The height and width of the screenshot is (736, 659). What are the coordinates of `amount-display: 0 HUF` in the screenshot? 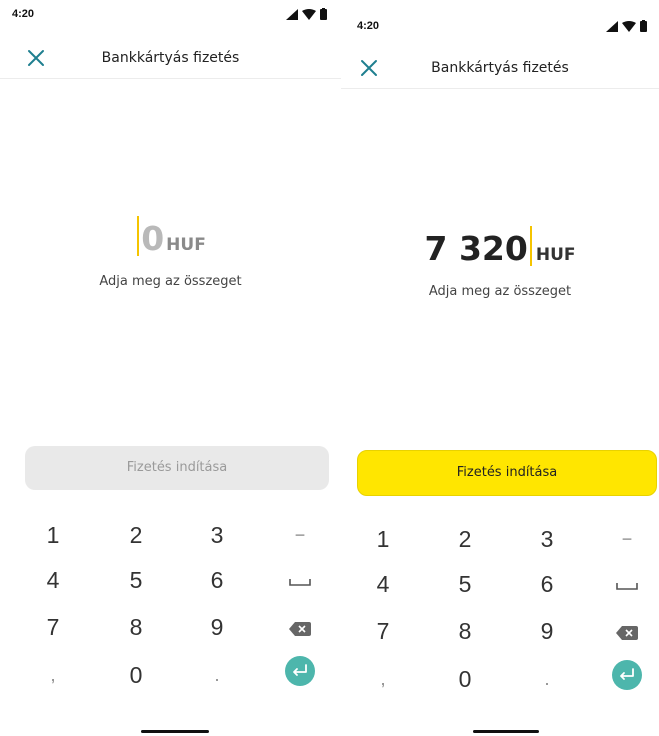 It's located at (170, 237).